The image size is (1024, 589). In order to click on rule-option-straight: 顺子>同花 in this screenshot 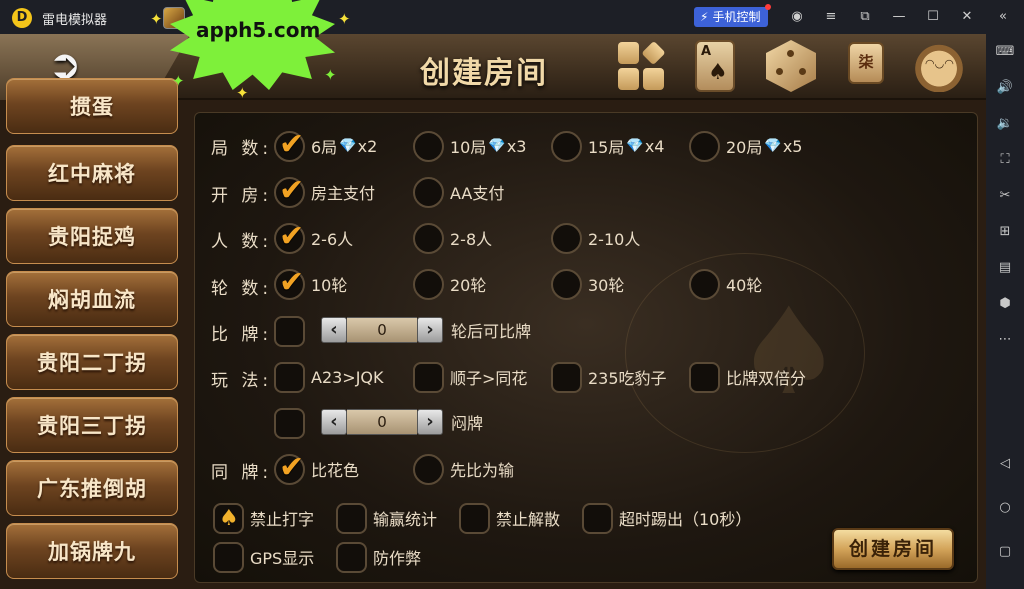, I will do `click(470, 377)`.